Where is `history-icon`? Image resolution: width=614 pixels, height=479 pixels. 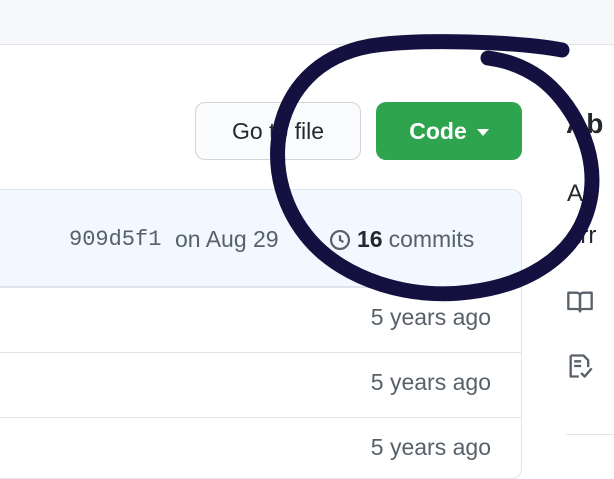
history-icon is located at coordinates (340, 239).